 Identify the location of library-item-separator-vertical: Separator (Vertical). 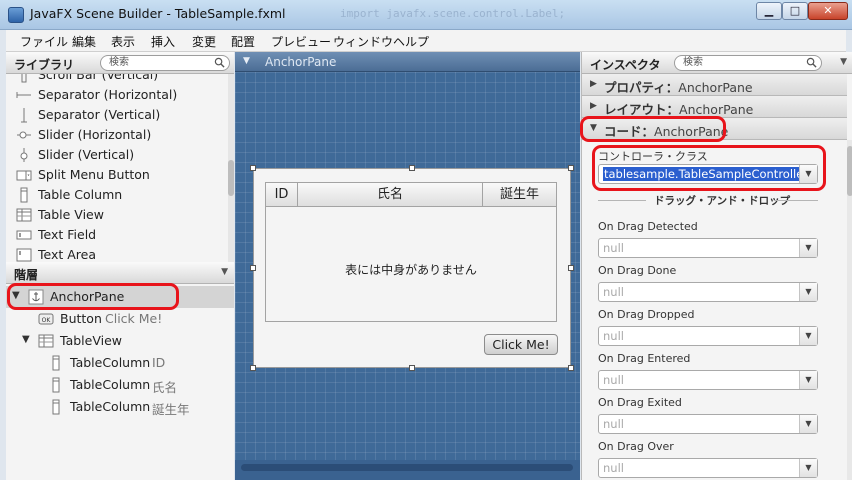
(119, 115).